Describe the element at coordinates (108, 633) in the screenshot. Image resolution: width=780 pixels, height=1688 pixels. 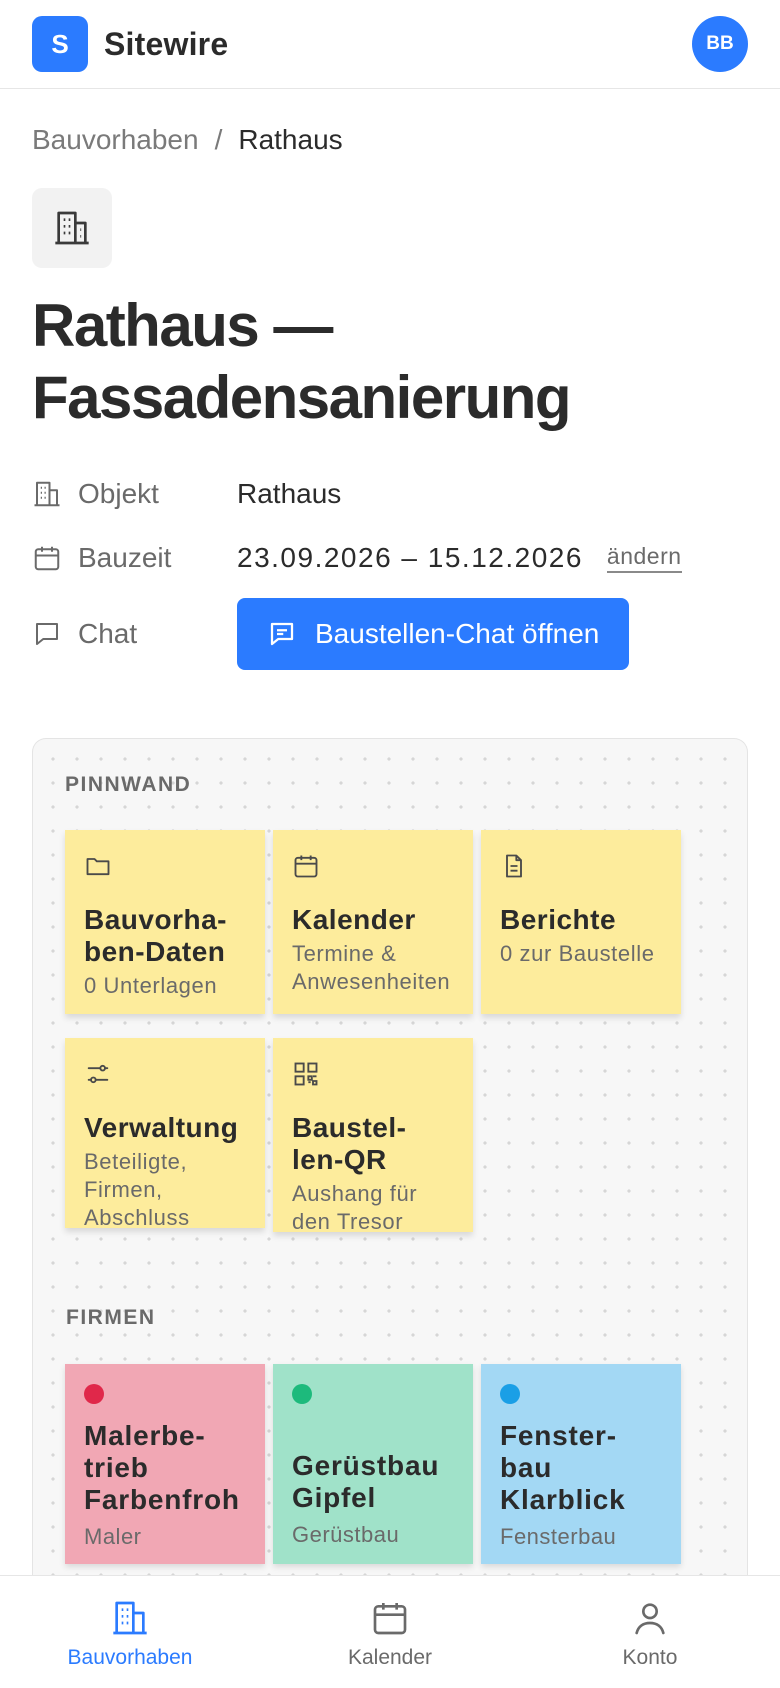
I see `meta-label-chat: Chat` at that location.